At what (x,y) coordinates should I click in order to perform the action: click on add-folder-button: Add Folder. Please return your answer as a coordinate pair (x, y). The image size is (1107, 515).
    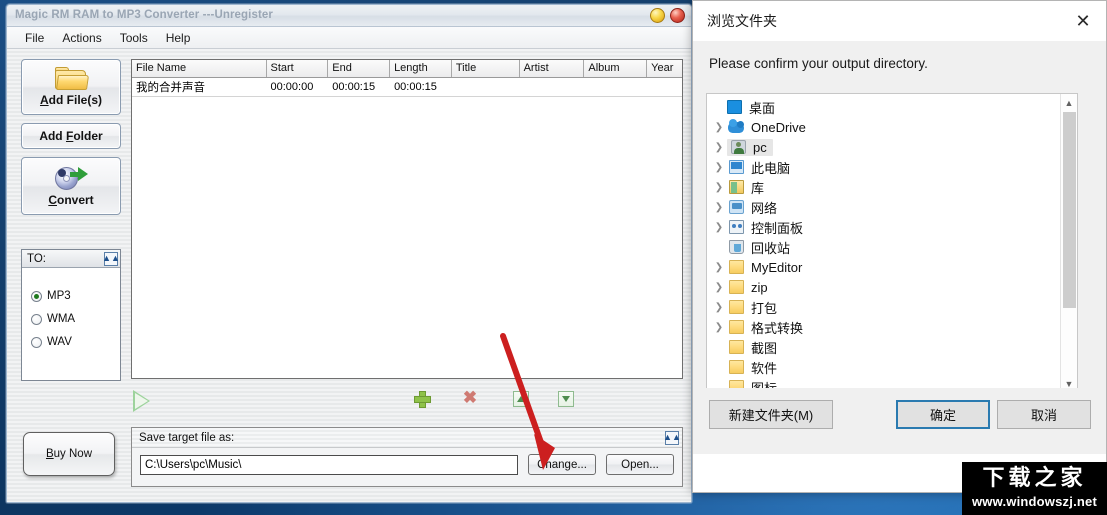
    Looking at the image, I should click on (71, 136).